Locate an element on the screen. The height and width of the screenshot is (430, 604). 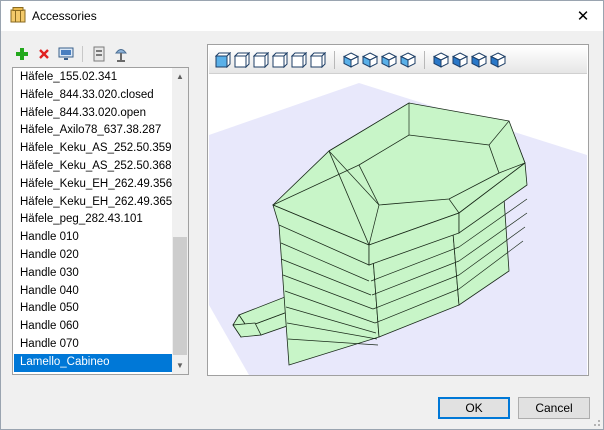
delete-button is located at coordinates (44, 54).